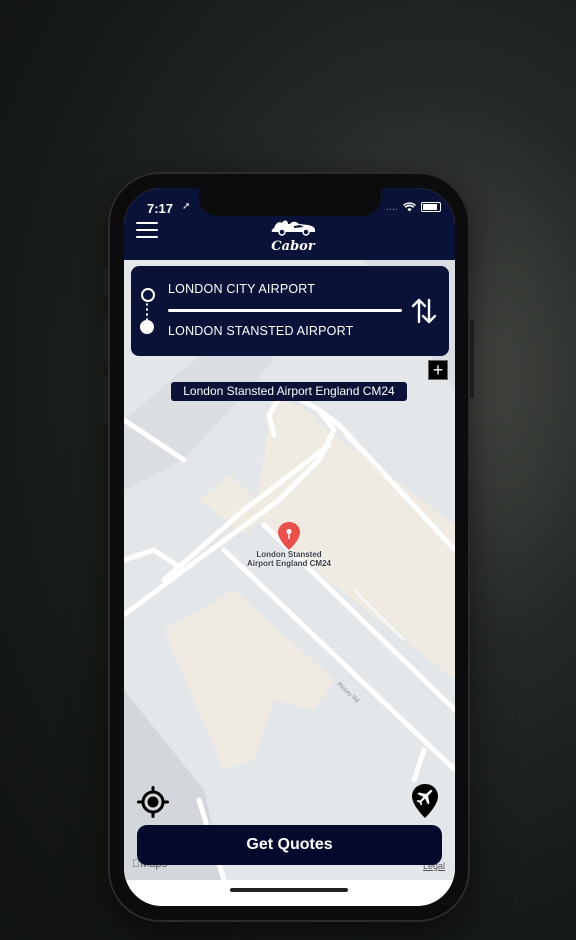 This screenshot has height=940, width=576. I want to click on pin-label-line1: London Stansted, so click(289, 554).